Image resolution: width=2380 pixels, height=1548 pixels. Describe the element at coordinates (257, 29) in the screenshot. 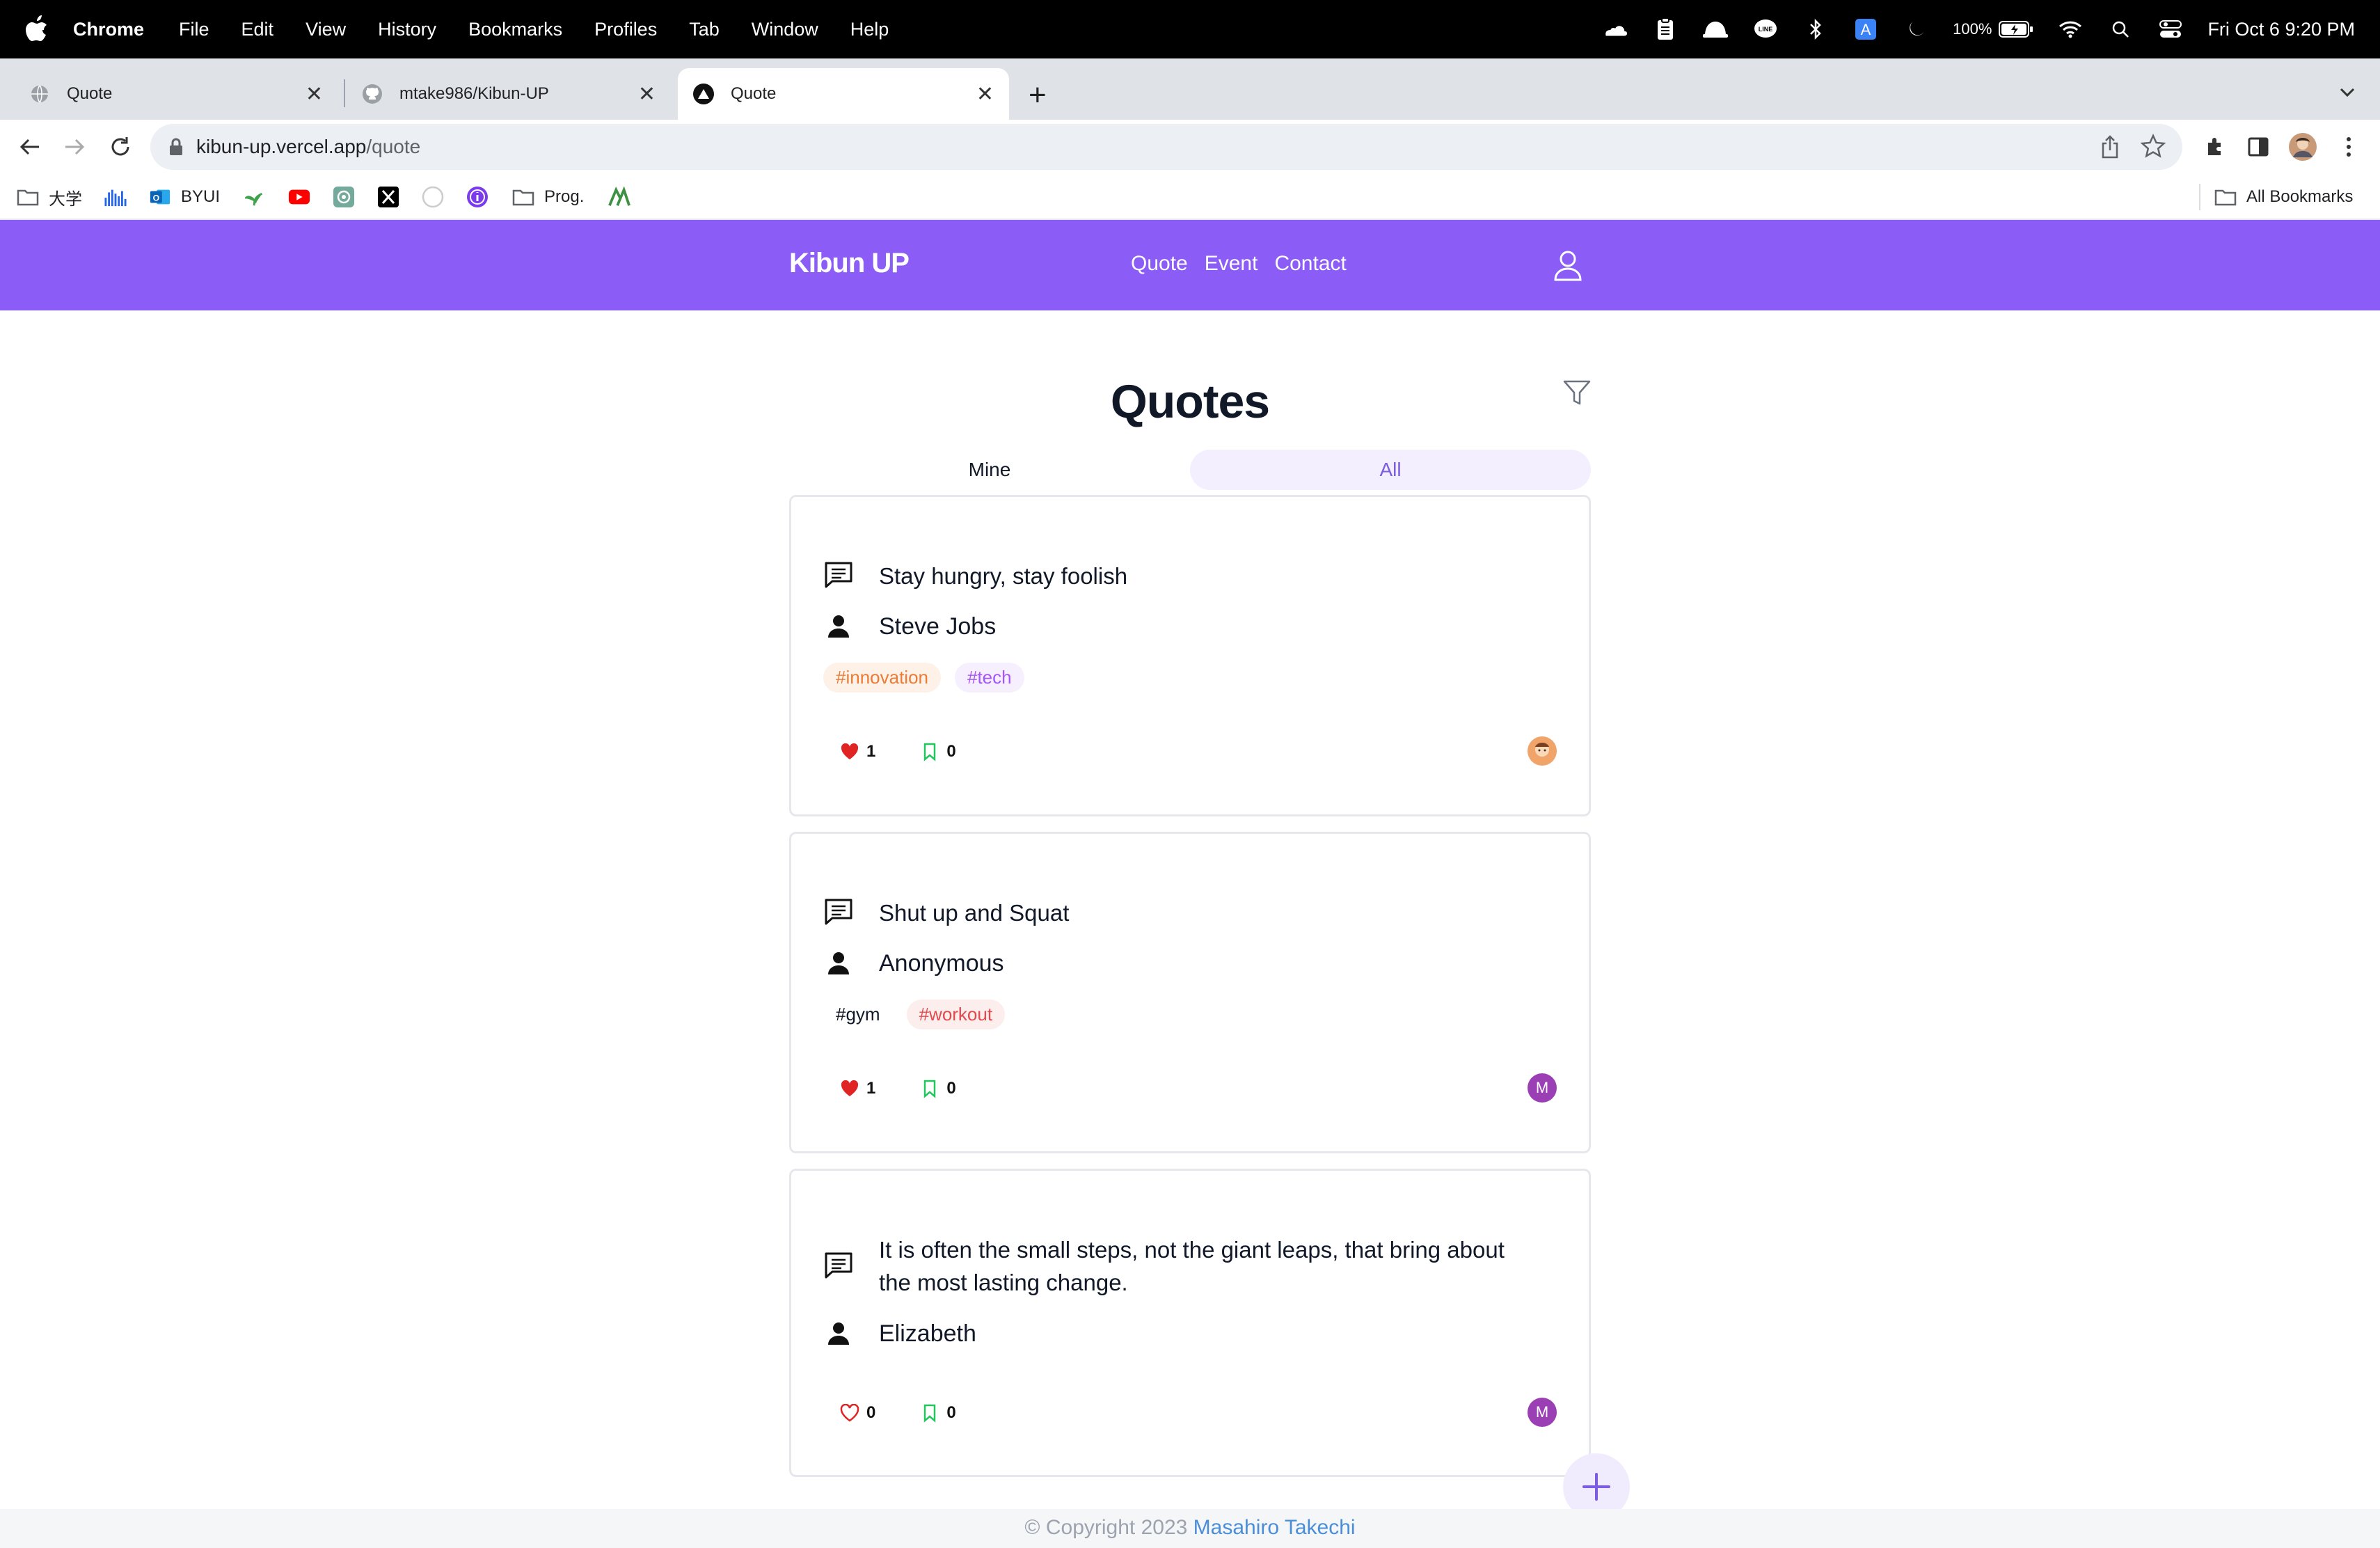

I see `menubar-edit: Edit` at that location.